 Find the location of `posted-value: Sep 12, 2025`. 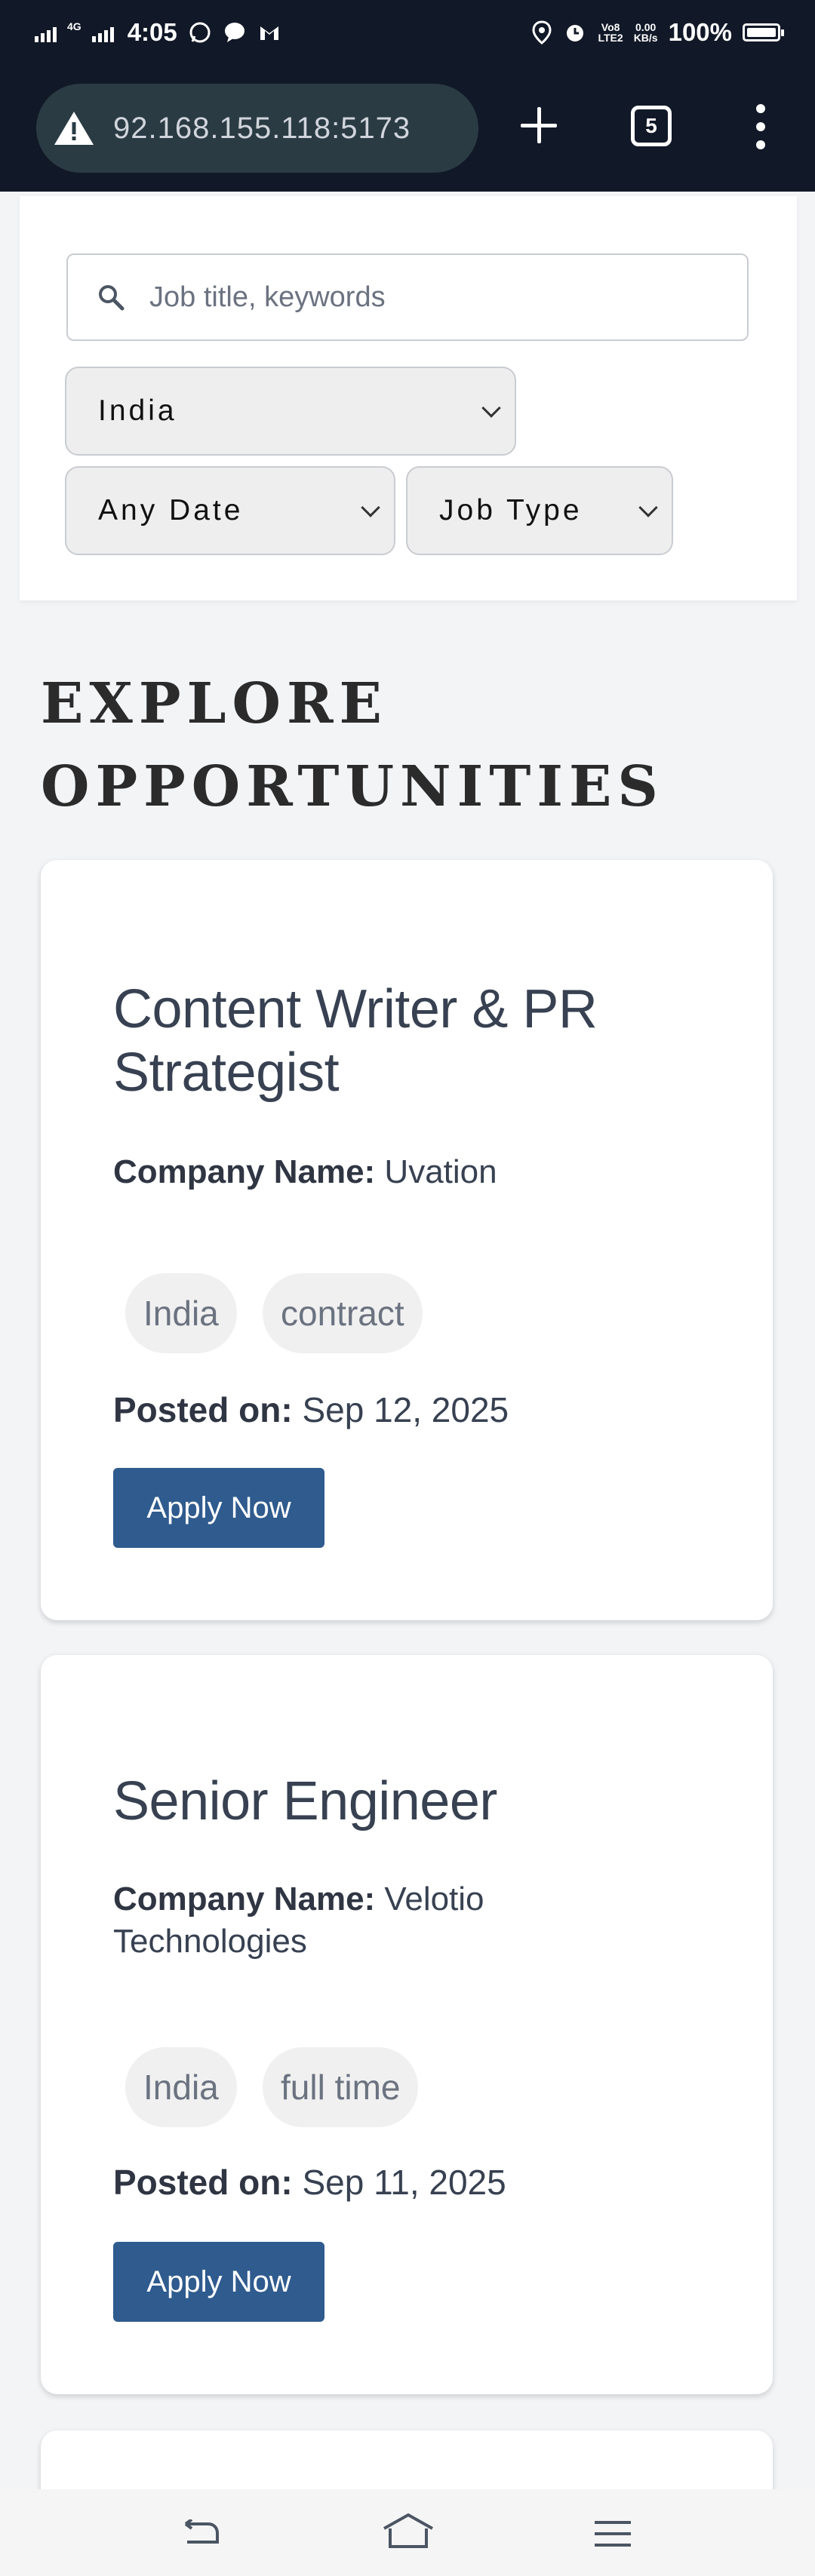

posted-value: Sep 12, 2025 is located at coordinates (405, 1409).